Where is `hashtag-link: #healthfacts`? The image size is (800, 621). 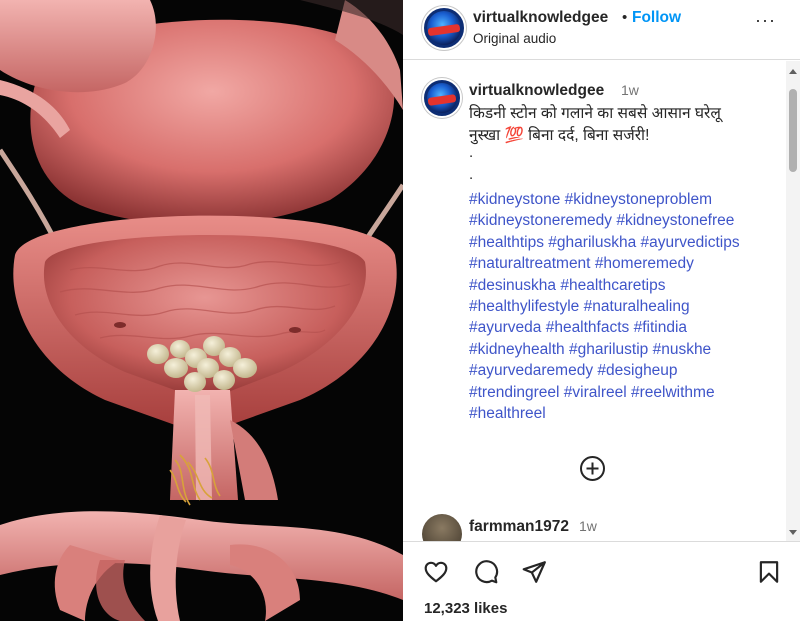 hashtag-link: #healthfacts is located at coordinates (588, 327).